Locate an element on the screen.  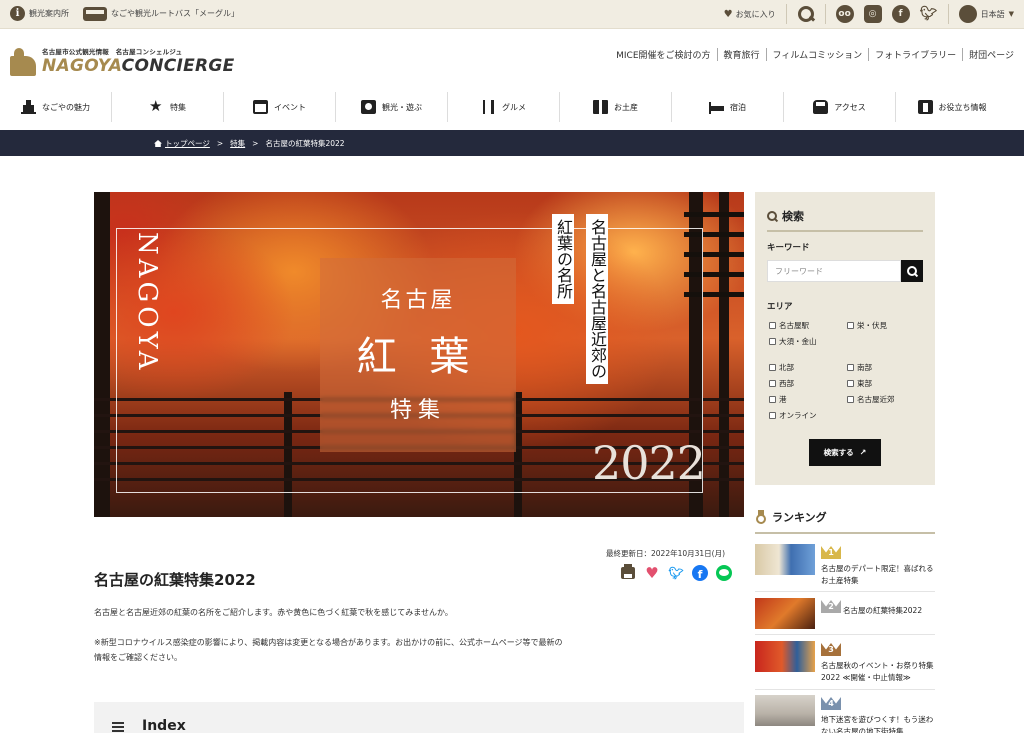
shachihoko-logo-icon is located at coordinates (23, 61).